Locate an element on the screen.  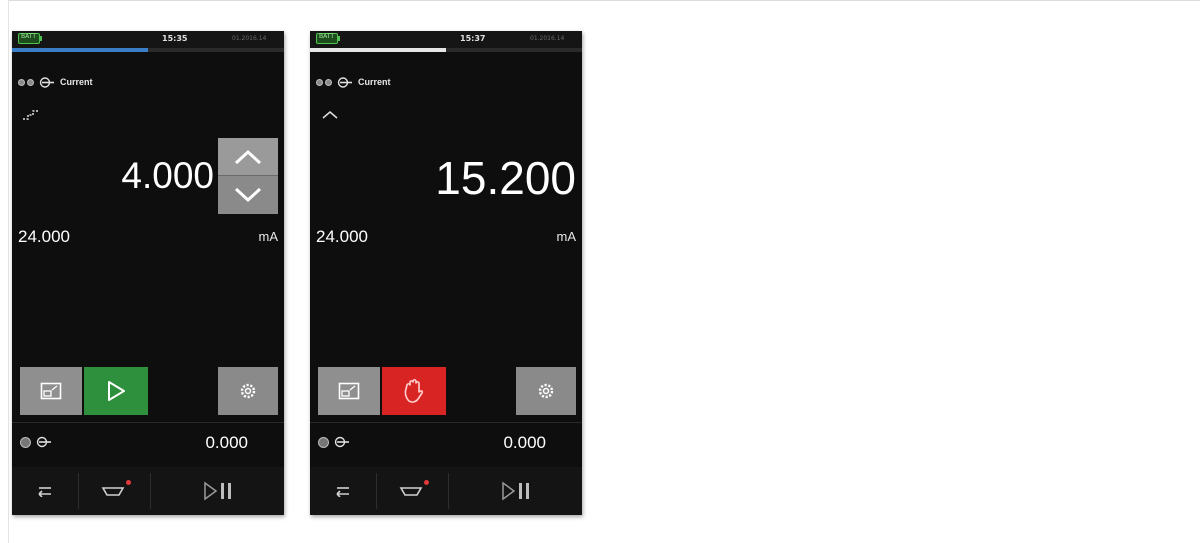
chevron-down-icon is located at coordinates (248, 194).